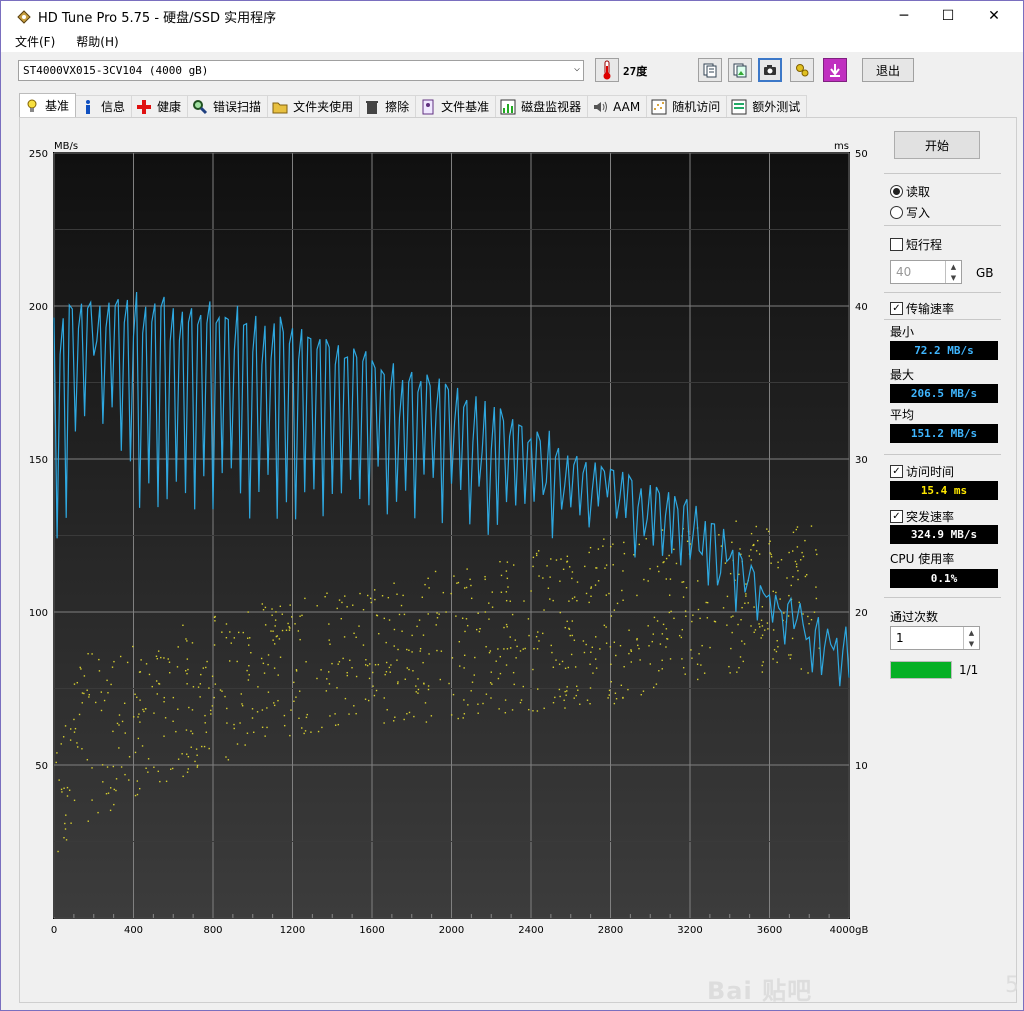  What do you see at coordinates (160, 106) in the screenshot?
I see `tab-health: 健康` at bounding box center [160, 106].